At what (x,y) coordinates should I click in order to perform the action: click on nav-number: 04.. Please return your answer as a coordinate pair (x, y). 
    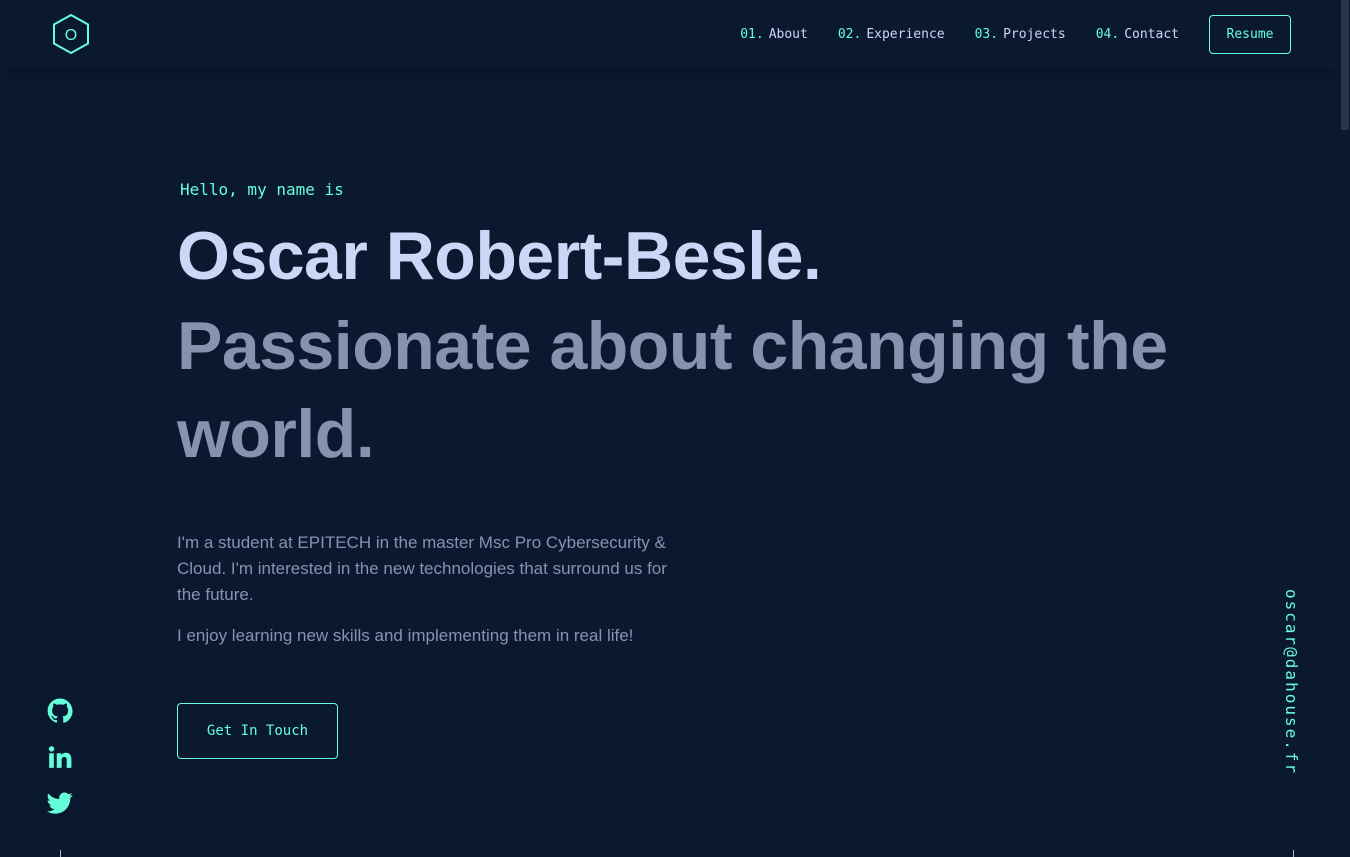
    Looking at the image, I should click on (1107, 34).